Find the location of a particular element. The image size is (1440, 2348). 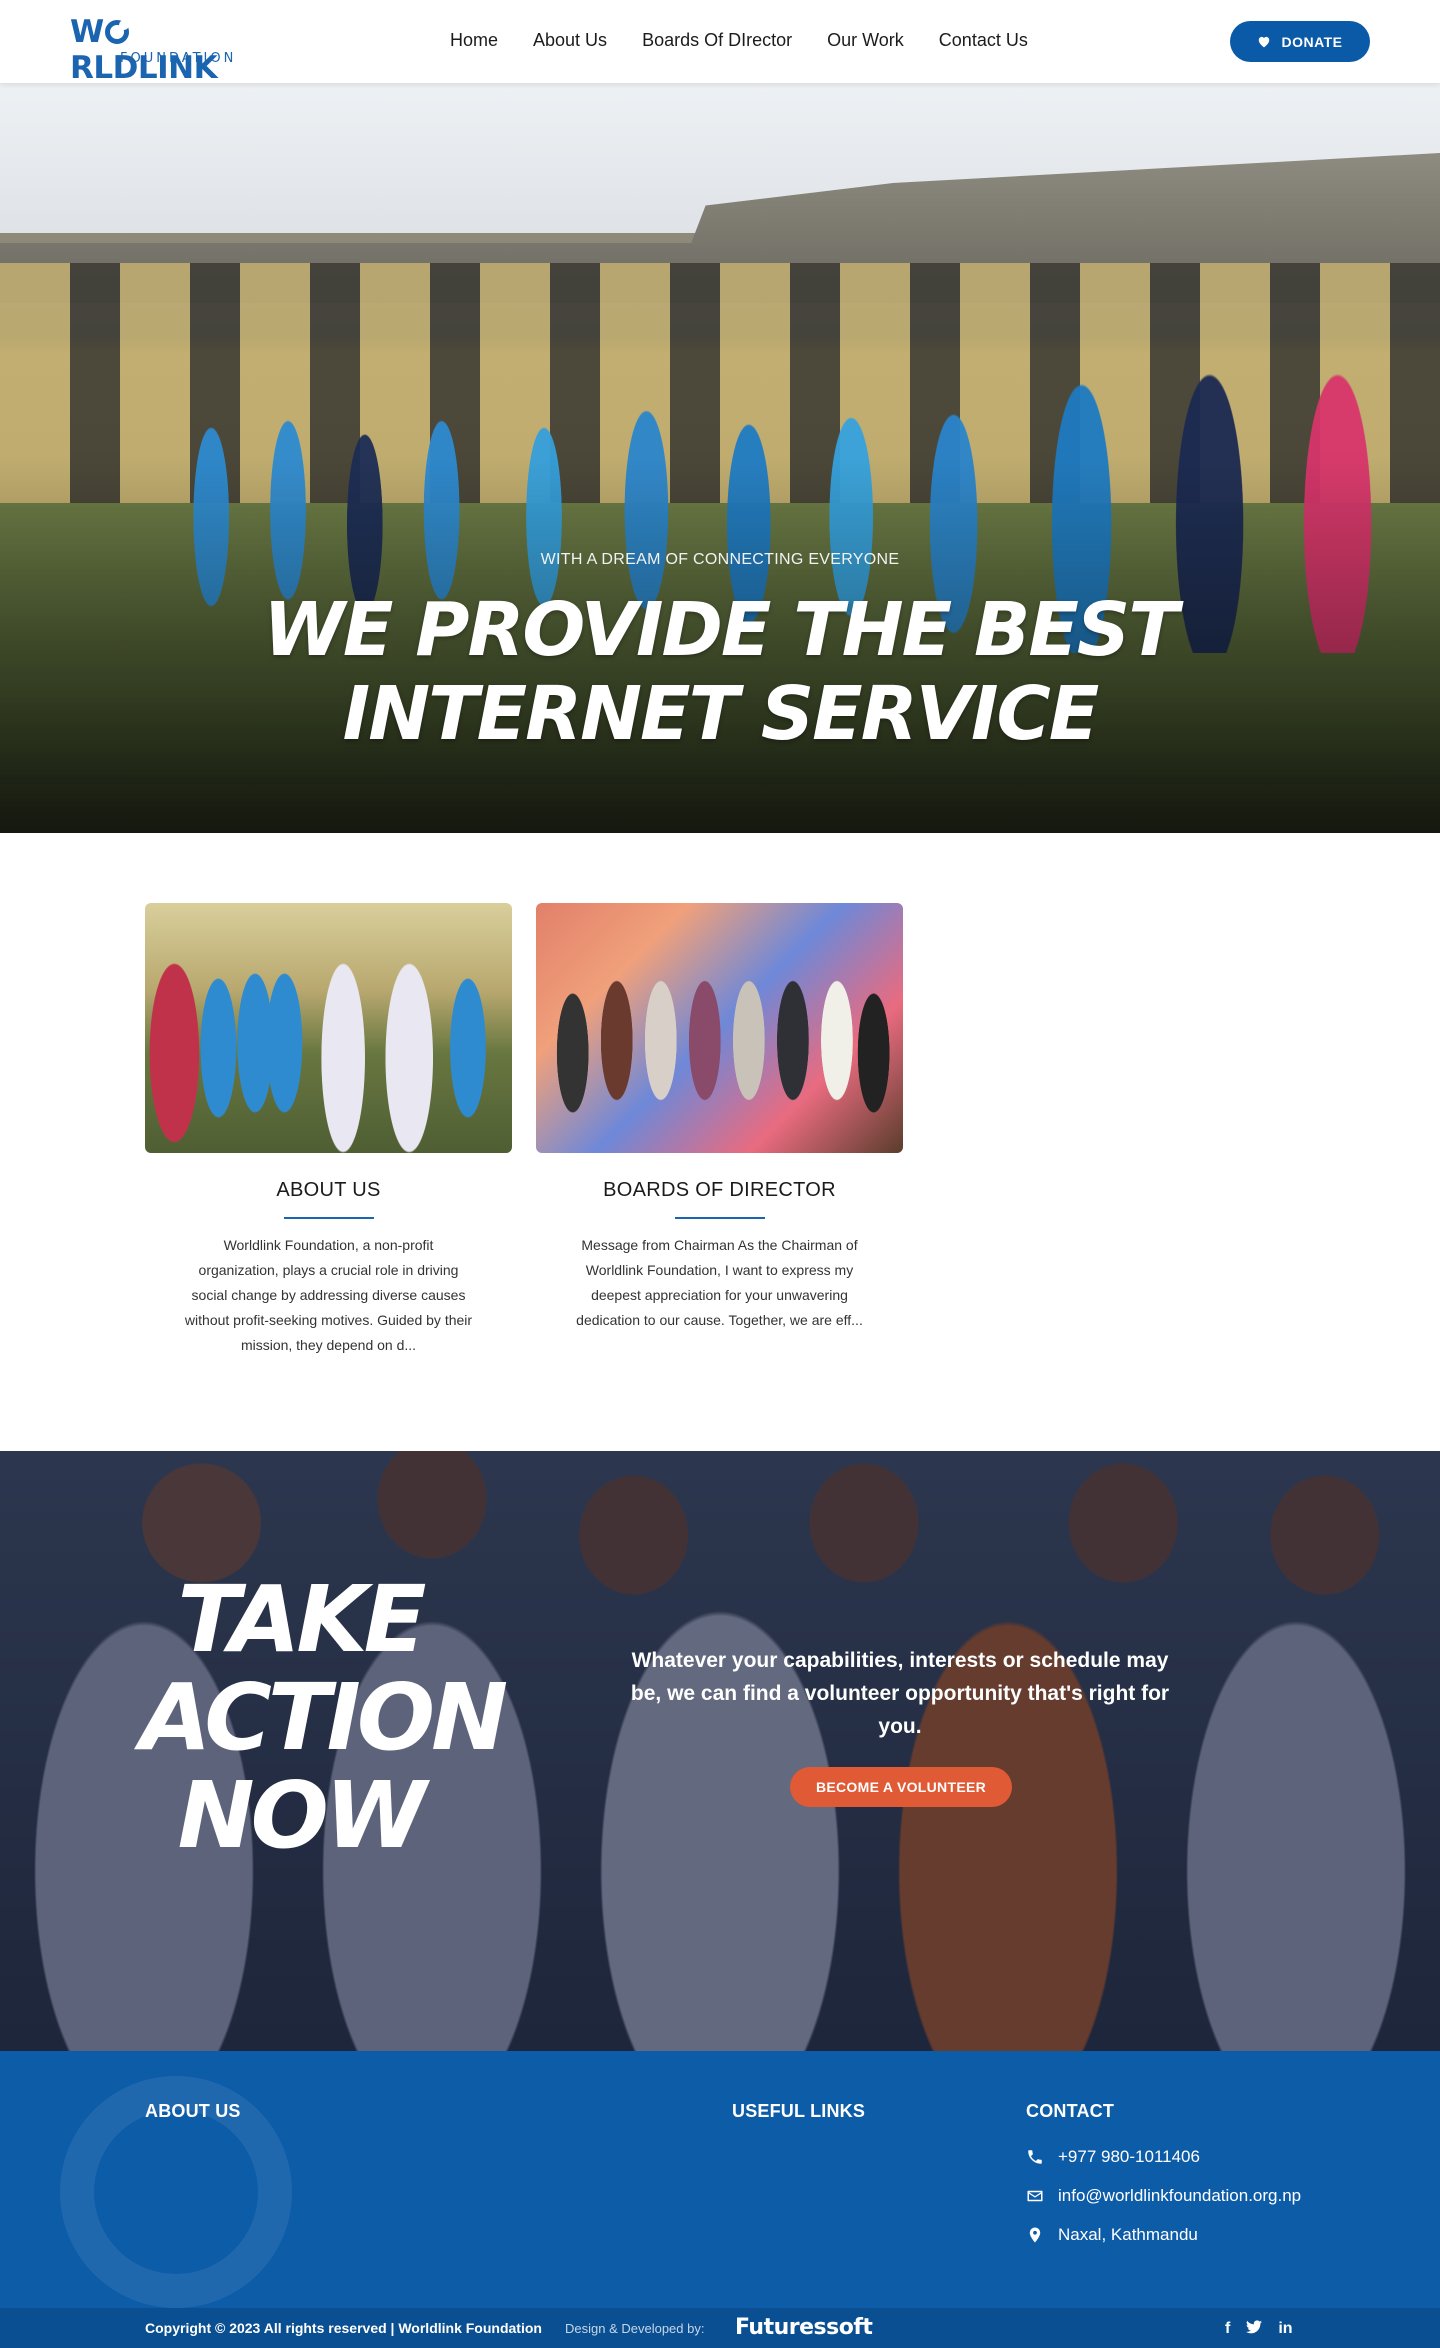

contact-address: Naxal, Kathmandu is located at coordinates (1112, 2235).